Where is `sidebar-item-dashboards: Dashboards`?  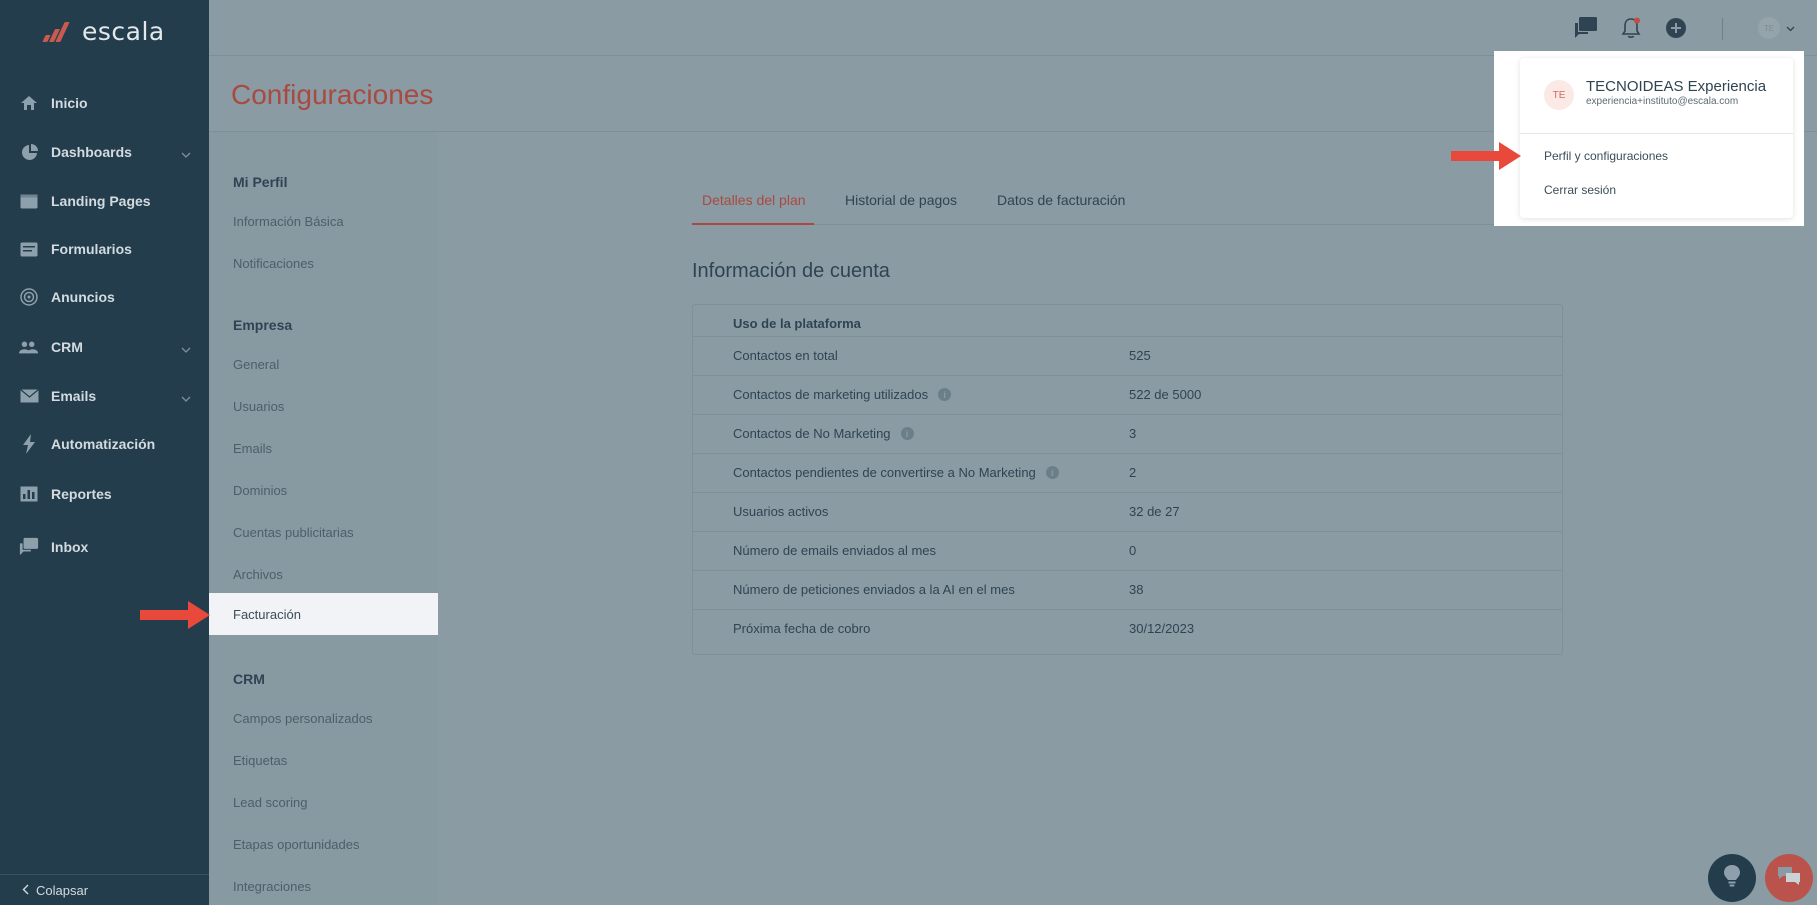
sidebar-item-dashboards: Dashboards is located at coordinates (104, 152).